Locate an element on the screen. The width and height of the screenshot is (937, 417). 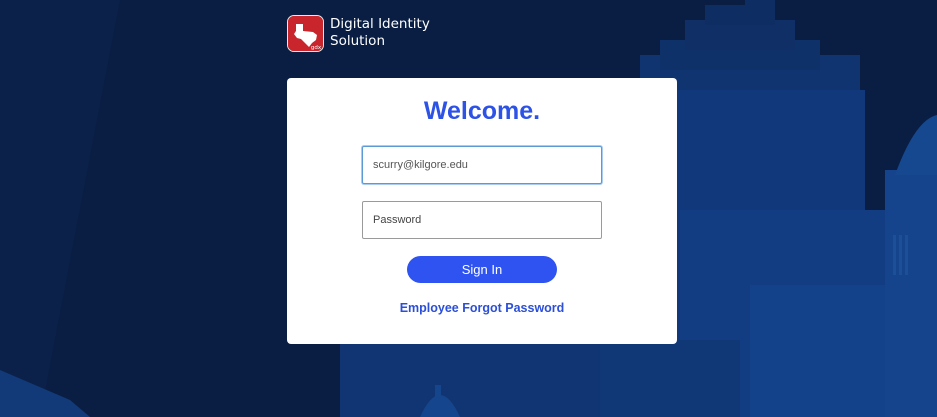
brand-title: Digital Identity Solution is located at coordinates (380, 33).